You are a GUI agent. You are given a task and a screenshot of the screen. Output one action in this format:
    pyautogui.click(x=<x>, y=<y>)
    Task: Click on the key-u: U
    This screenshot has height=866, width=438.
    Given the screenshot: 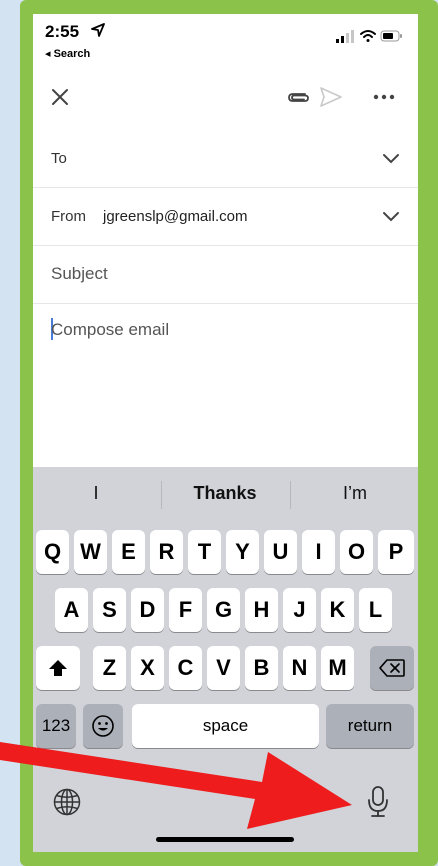 What is the action you would take?
    pyautogui.click(x=280, y=552)
    